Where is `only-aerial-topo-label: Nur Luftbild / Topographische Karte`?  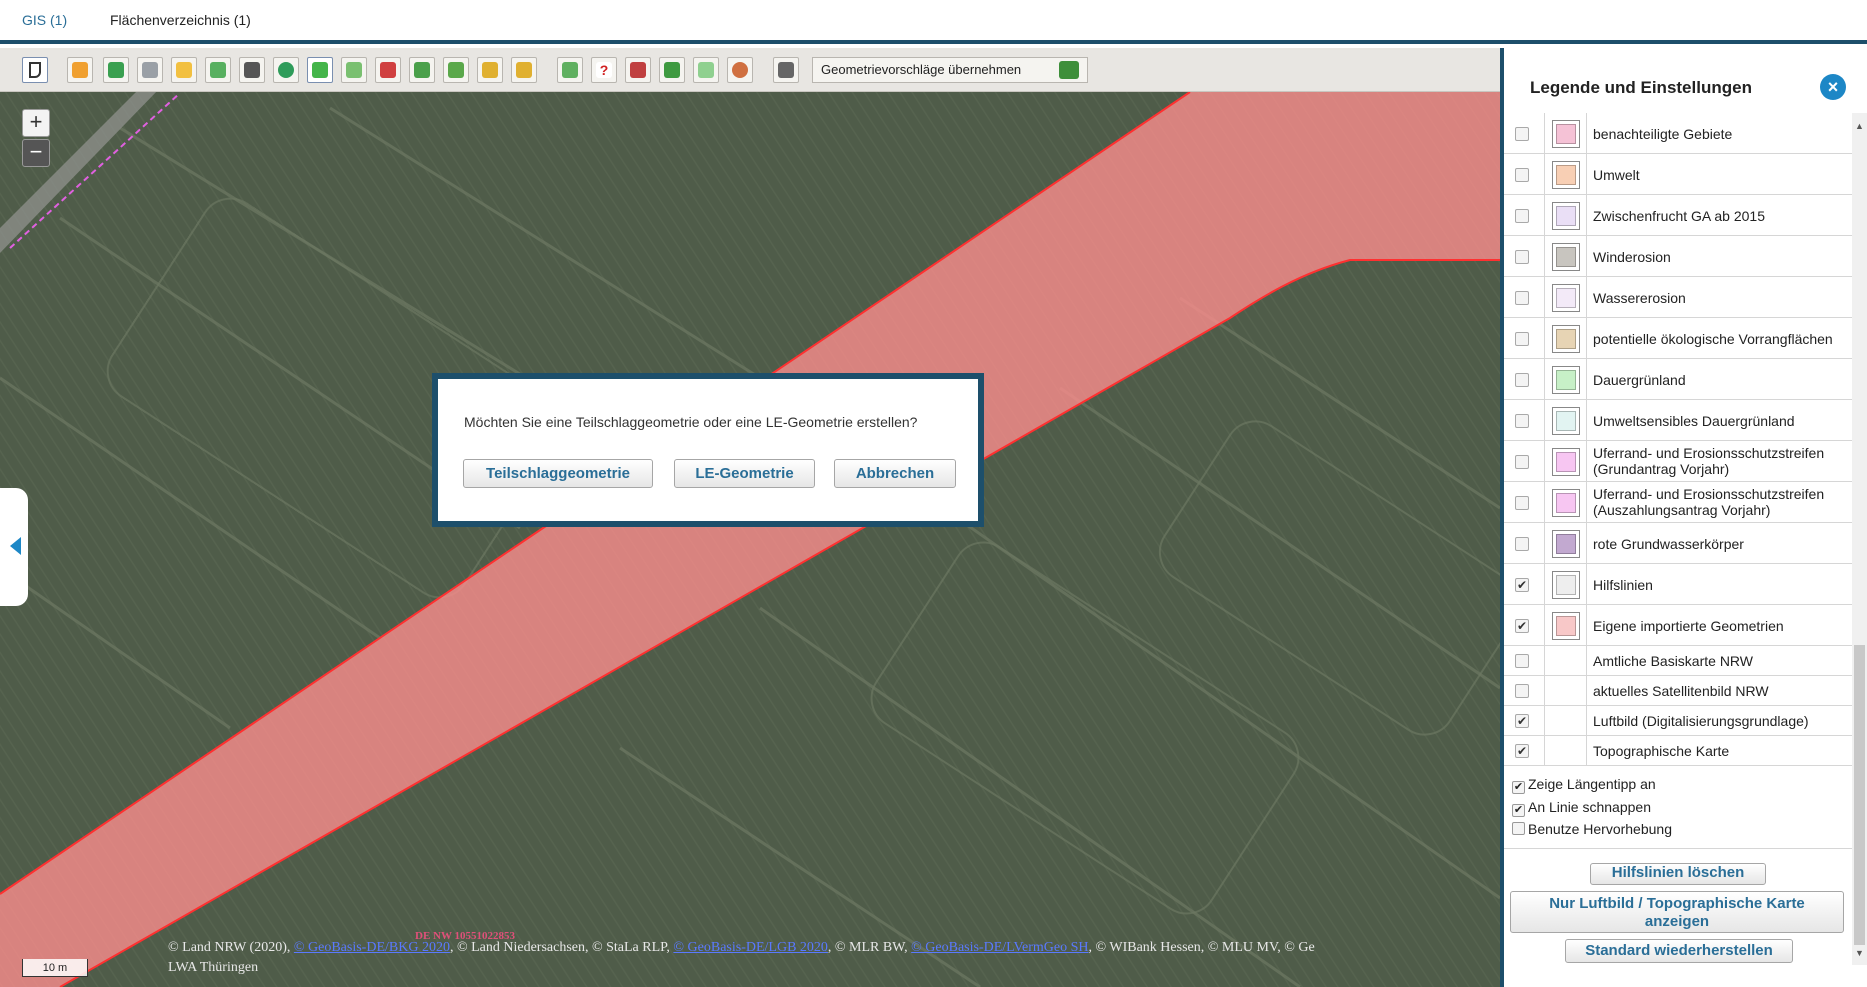
only-aerial-topo-label: Nur Luftbild / Topographische Karte is located at coordinates (1677, 903).